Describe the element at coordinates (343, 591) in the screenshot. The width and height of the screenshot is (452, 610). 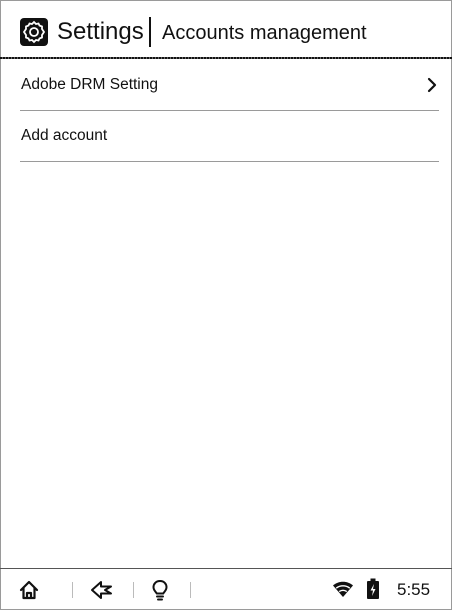
I see `wifi-icon` at that location.